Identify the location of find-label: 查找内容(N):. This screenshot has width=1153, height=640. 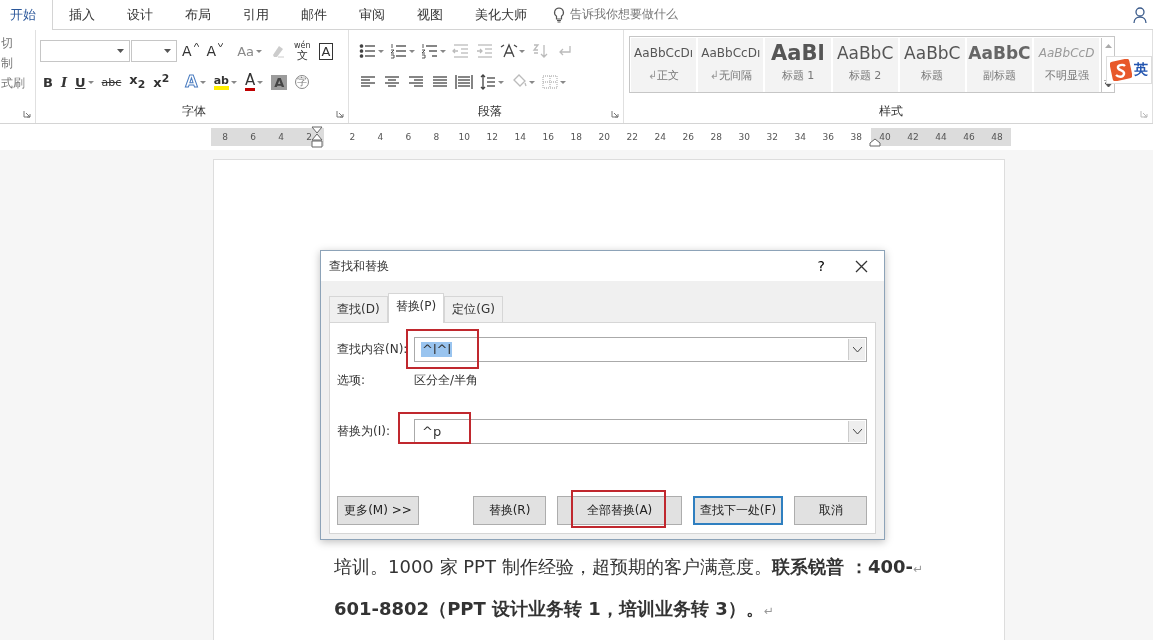
(373, 349).